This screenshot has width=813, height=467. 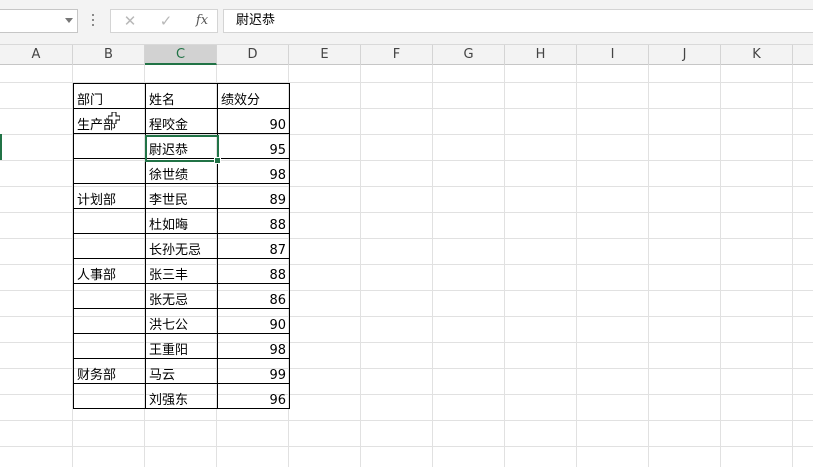 I want to click on table-row: 财务部 马云 99, so click(x=181, y=371).